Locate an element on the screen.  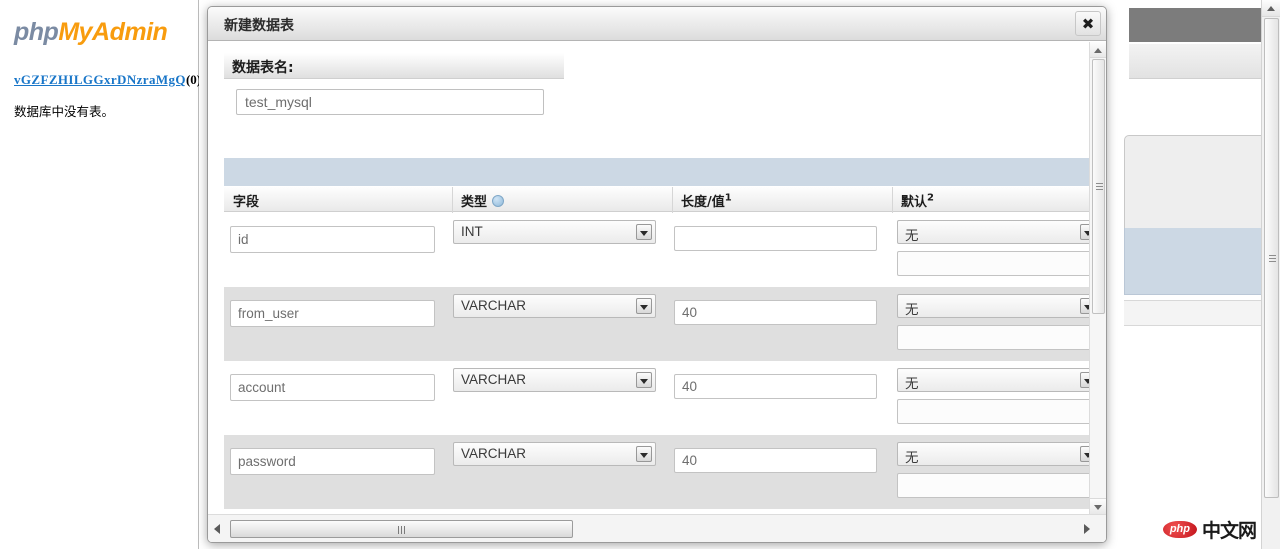
watermark-php-badge: php is located at coordinates (1179, 529).